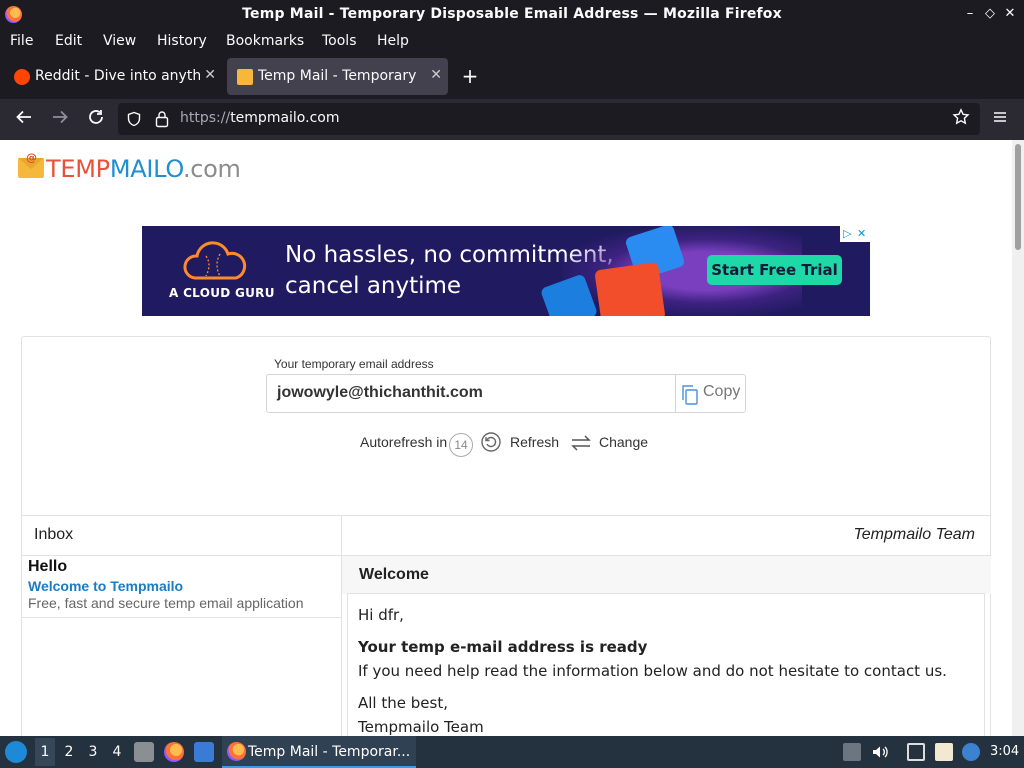 The width and height of the screenshot is (1024, 768). Describe the element at coordinates (1018, 438) in the screenshot. I see `page-scrollbar` at that location.